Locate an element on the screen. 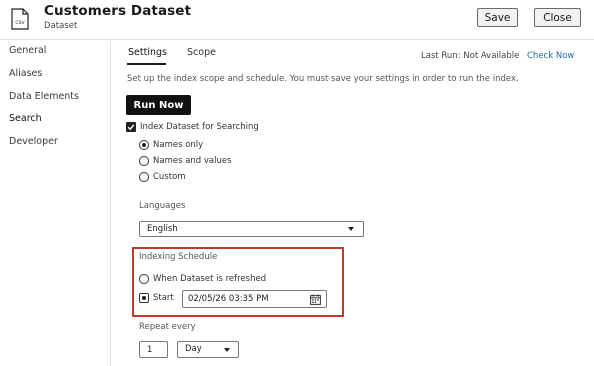 The image size is (594, 366). radio-start-label: Start is located at coordinates (163, 298).